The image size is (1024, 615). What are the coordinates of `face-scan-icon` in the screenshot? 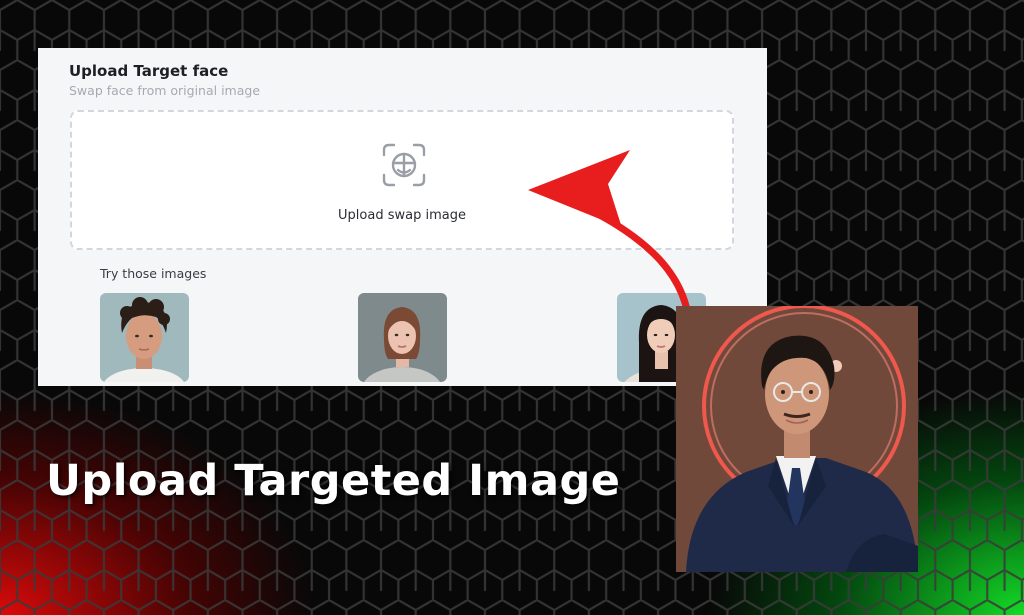 It's located at (404, 165).